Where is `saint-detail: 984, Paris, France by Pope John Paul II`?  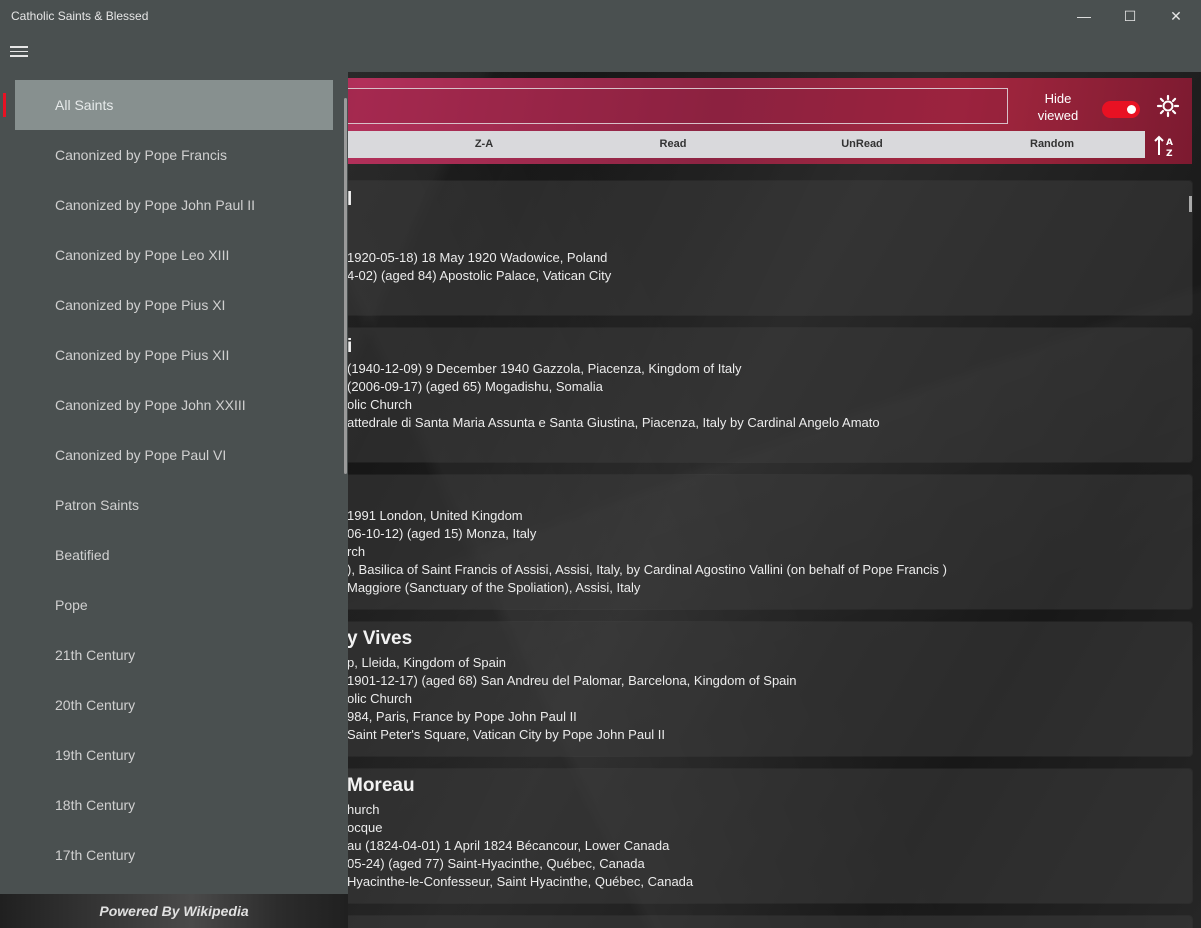
saint-detail: 984, Paris, France by Pope John Paul II is located at coordinates (462, 716).